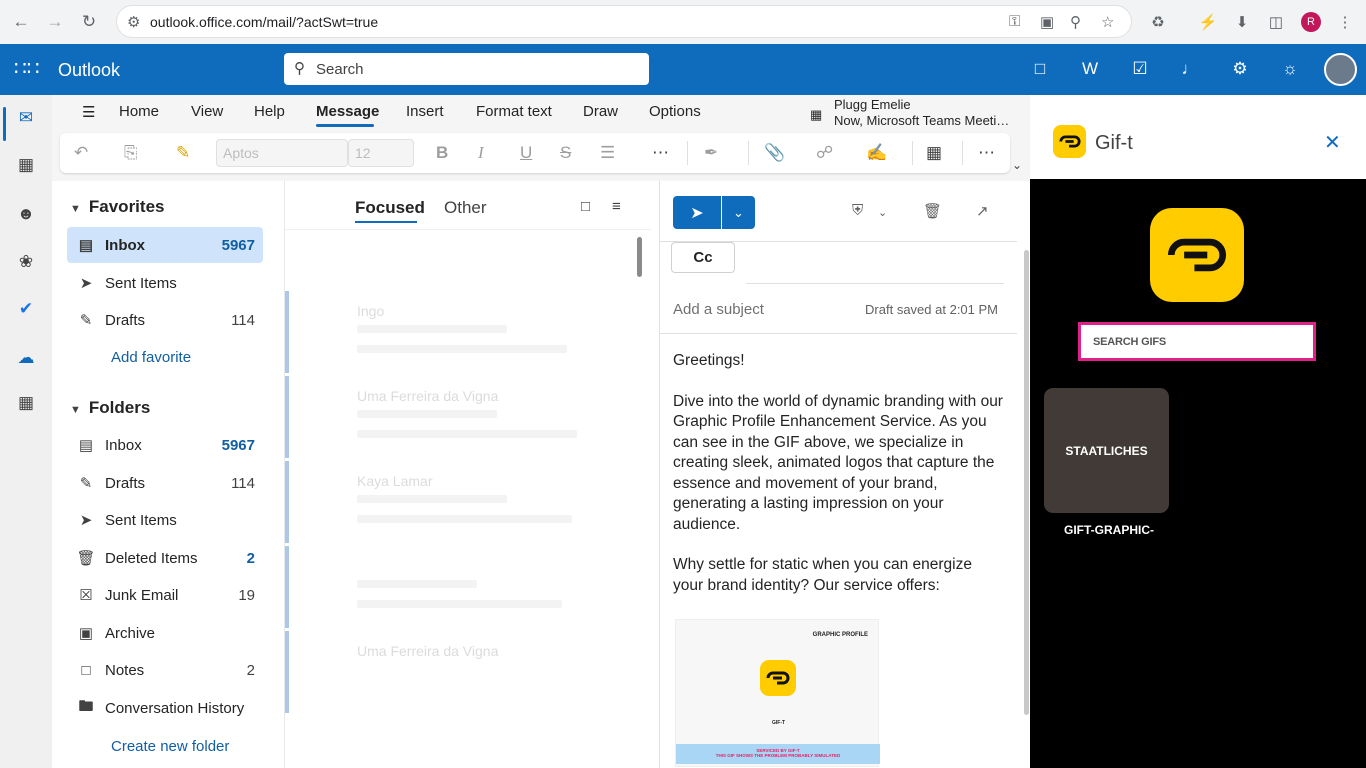 The height and width of the screenshot is (768, 1366). I want to click on send-button: ➤, so click(697, 212).